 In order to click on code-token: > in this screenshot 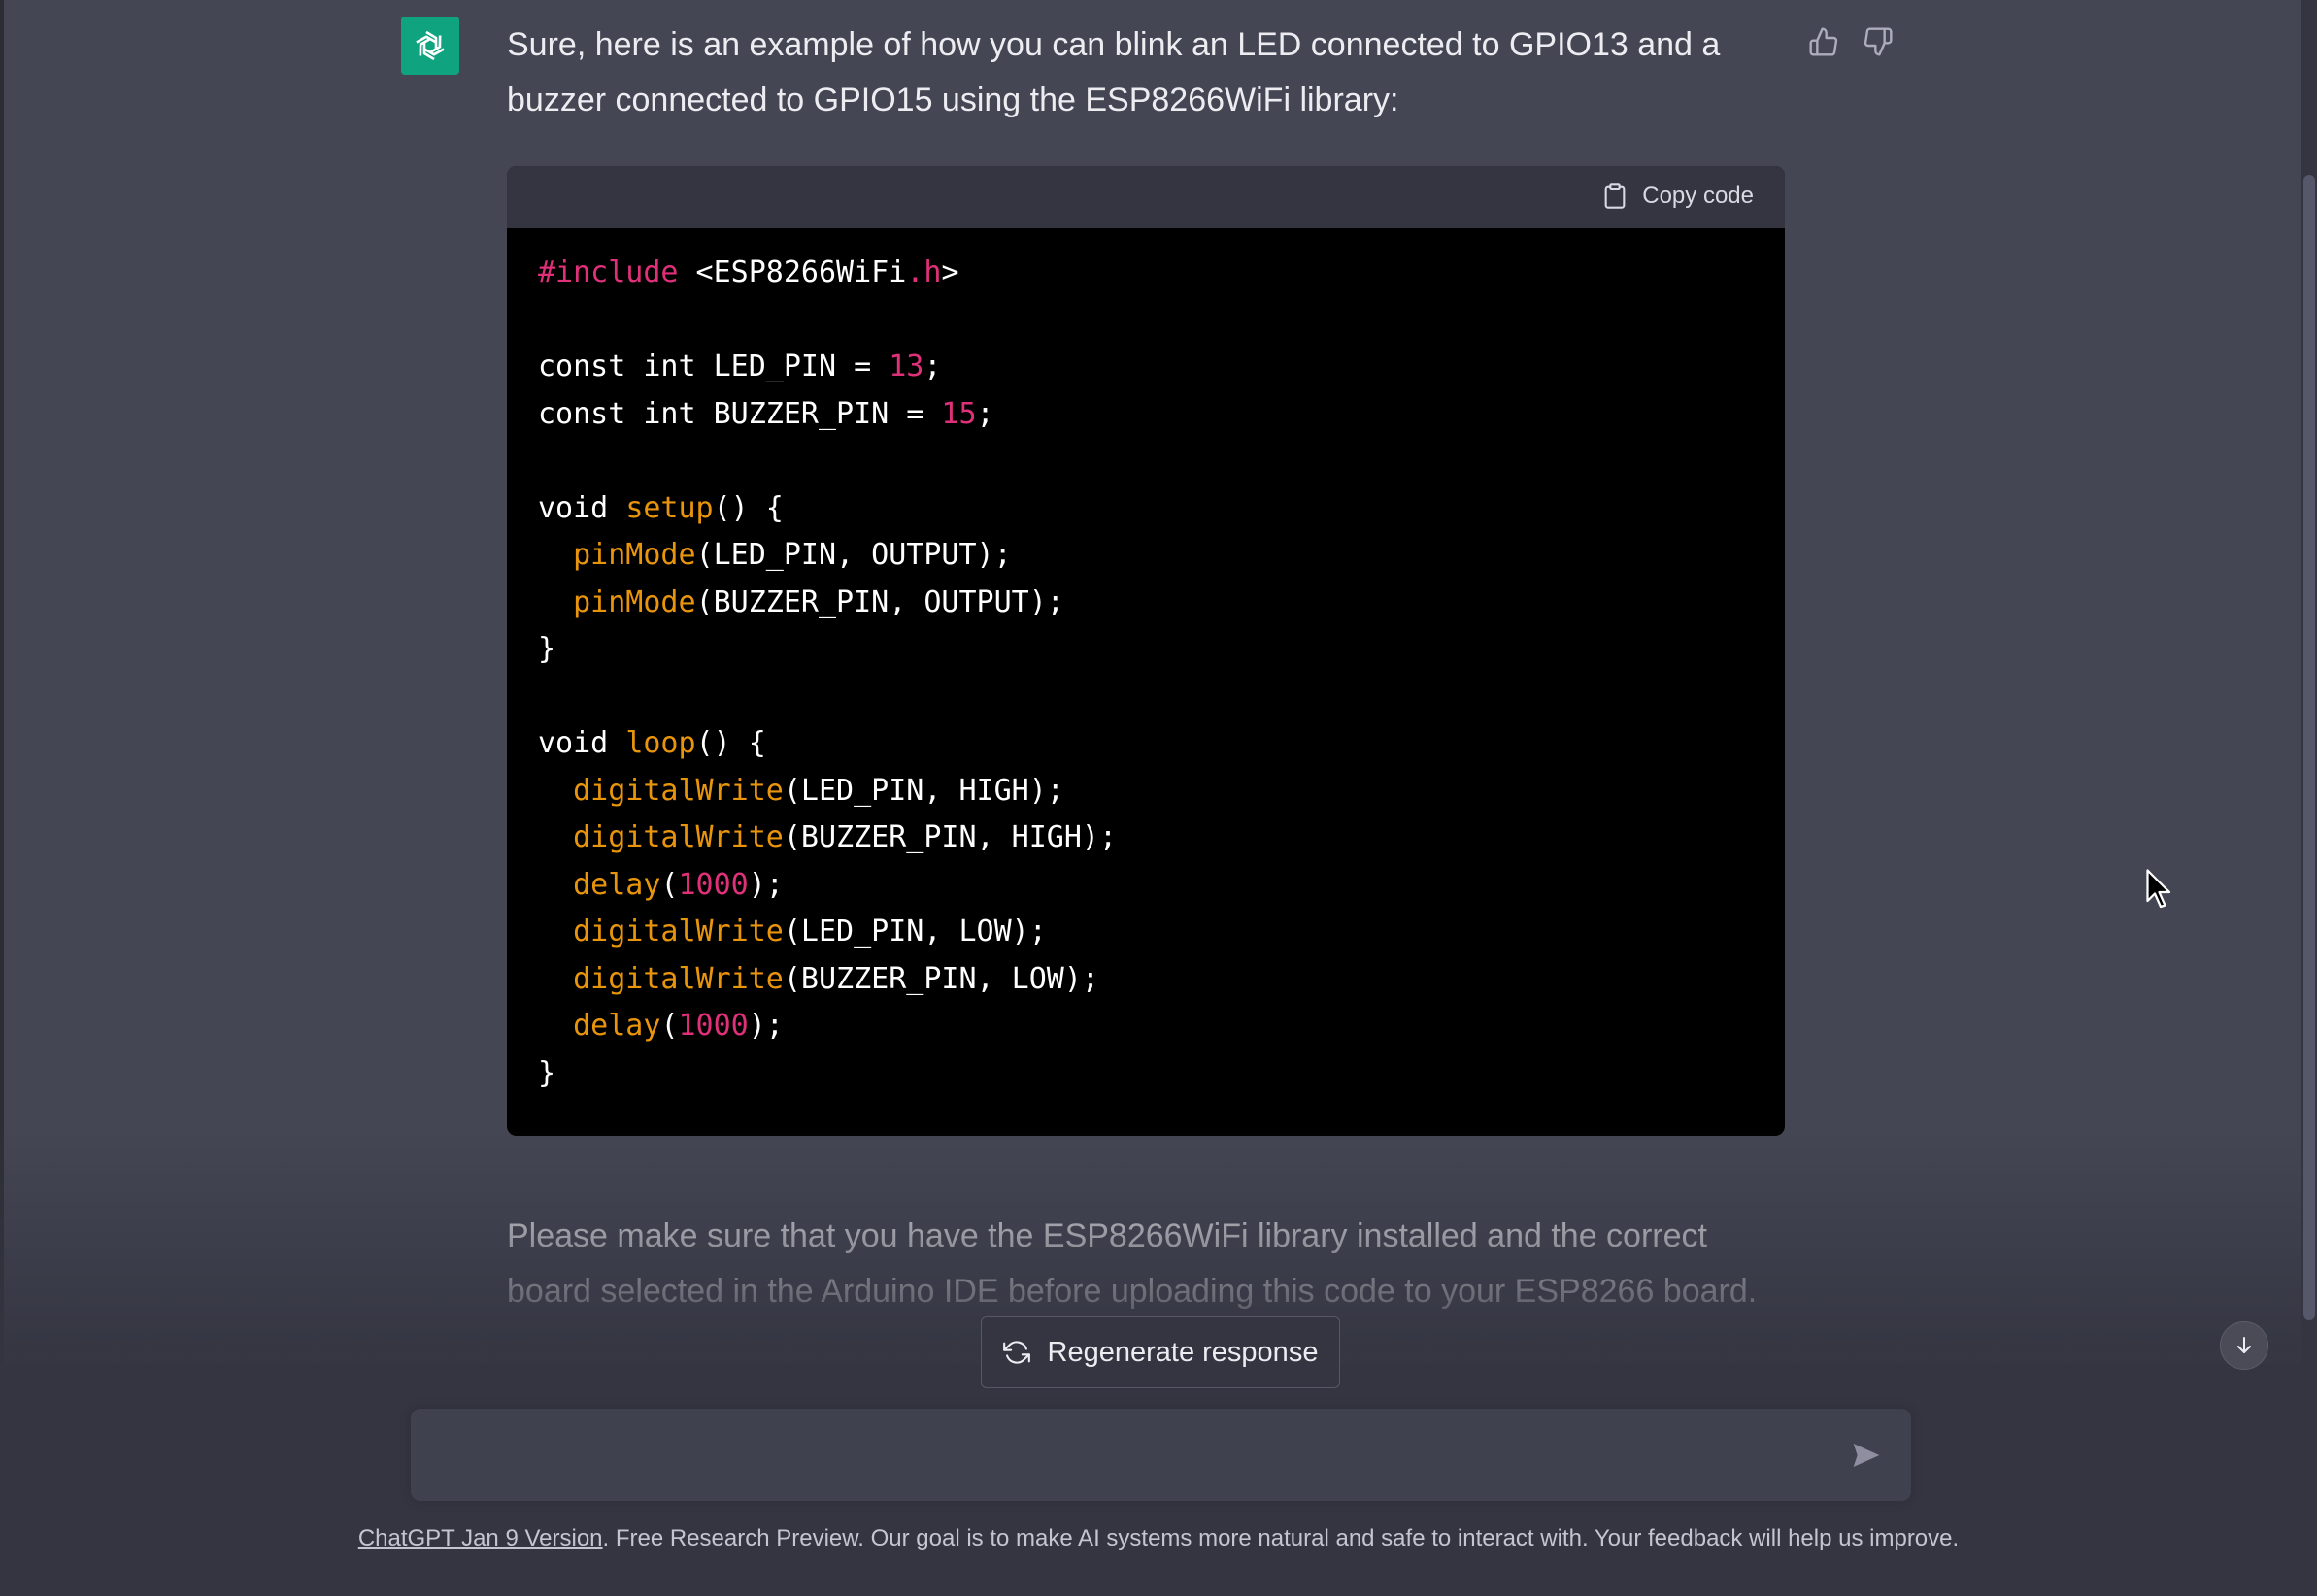, I will do `click(950, 272)`.